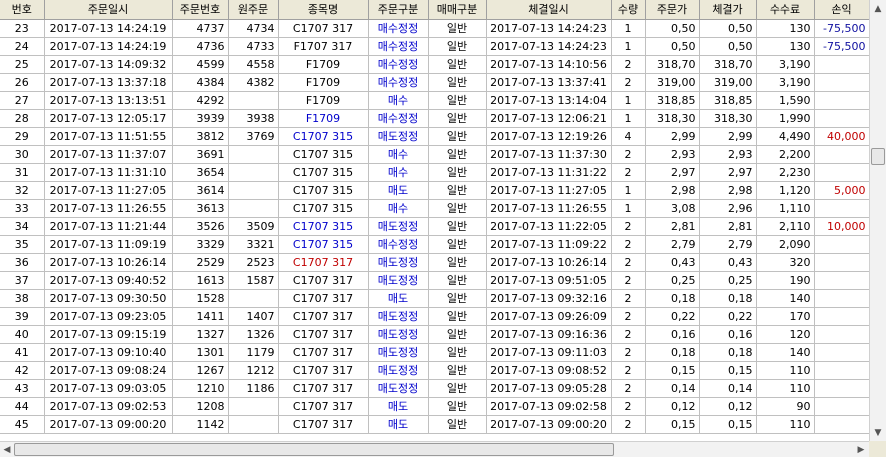  I want to click on arrow-down-icon: ▼, so click(878, 432).